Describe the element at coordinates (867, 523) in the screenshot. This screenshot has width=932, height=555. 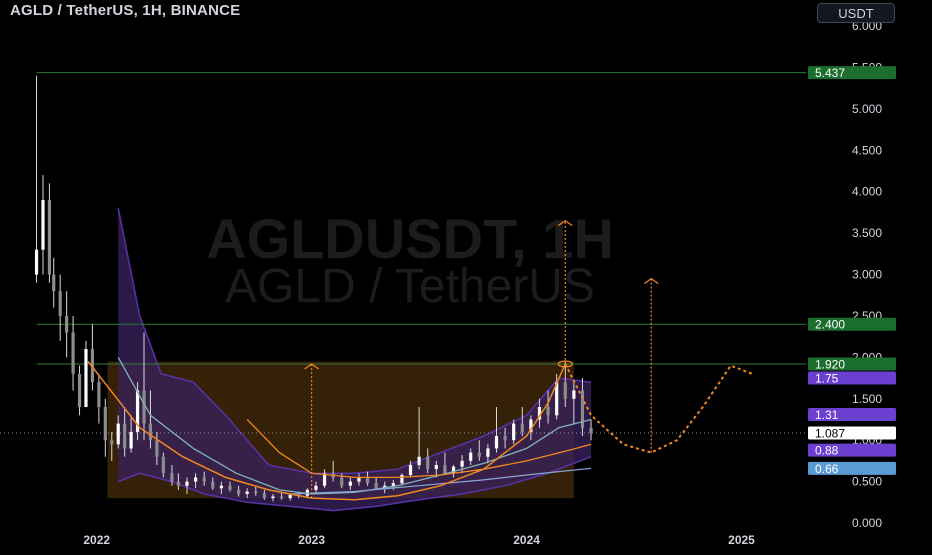
I see `y-tick-label: 0.000` at that location.